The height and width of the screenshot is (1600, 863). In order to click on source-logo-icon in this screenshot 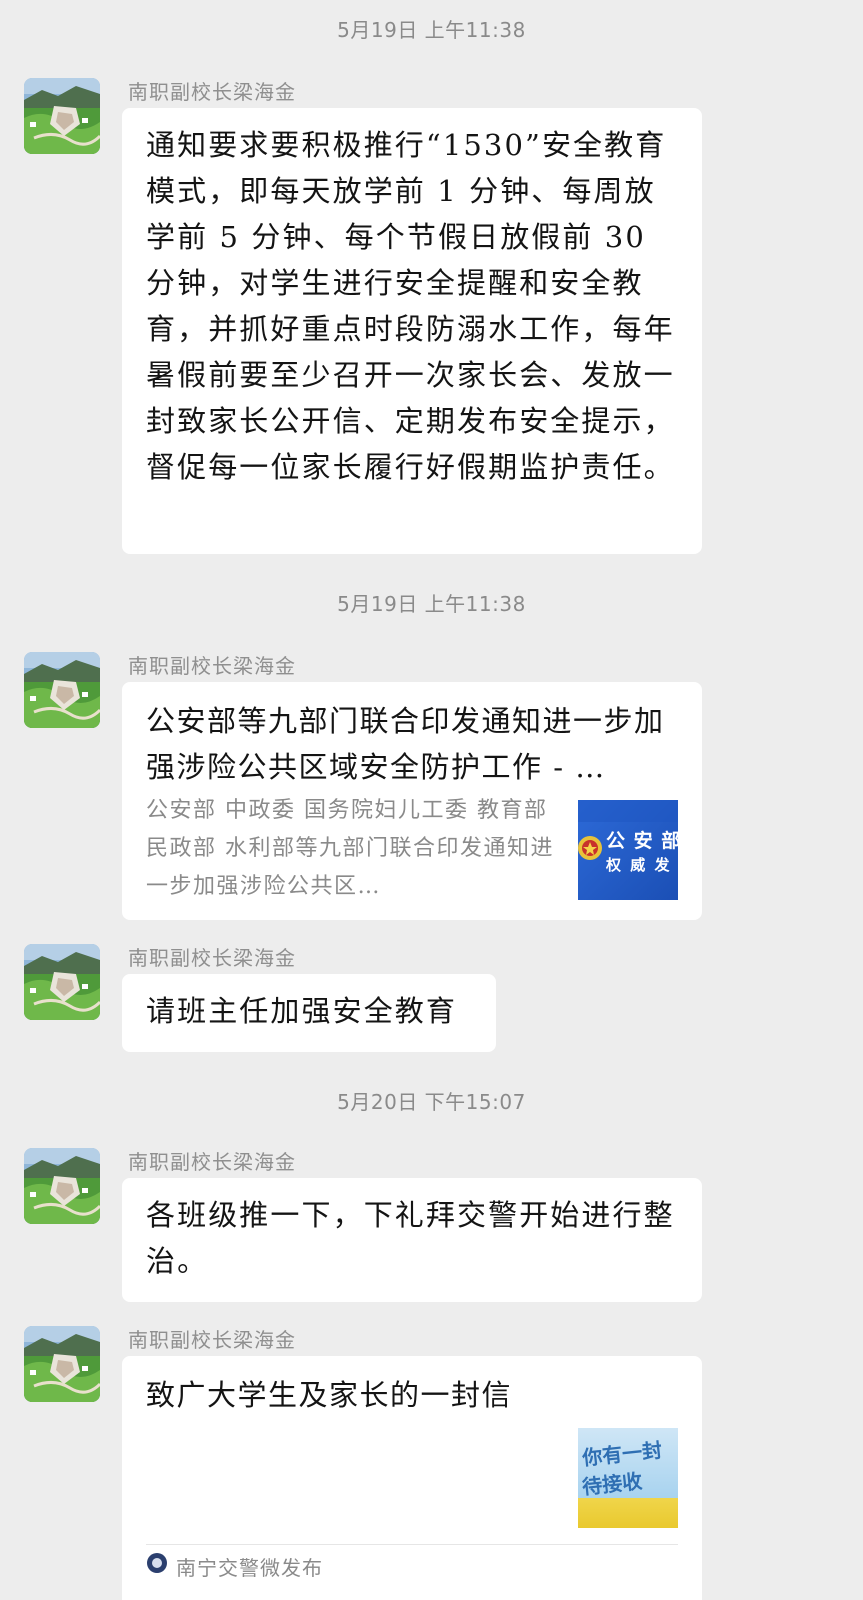, I will do `click(157, 1563)`.